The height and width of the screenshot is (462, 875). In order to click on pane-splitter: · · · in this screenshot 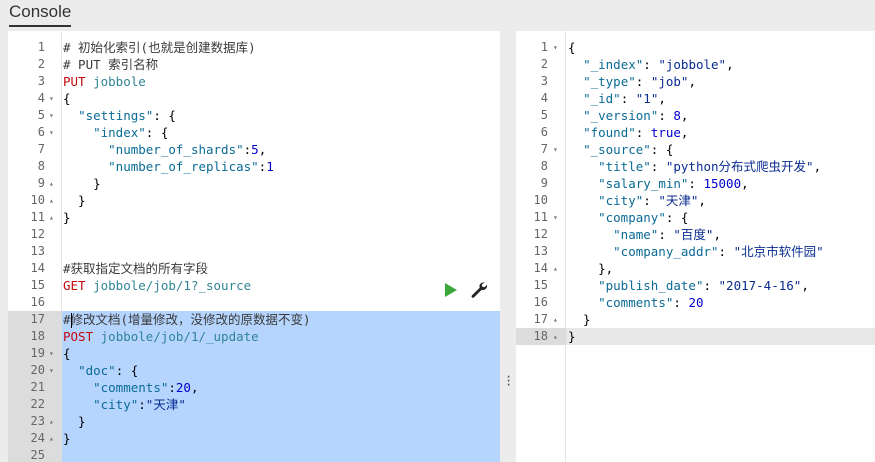, I will do `click(508, 246)`.